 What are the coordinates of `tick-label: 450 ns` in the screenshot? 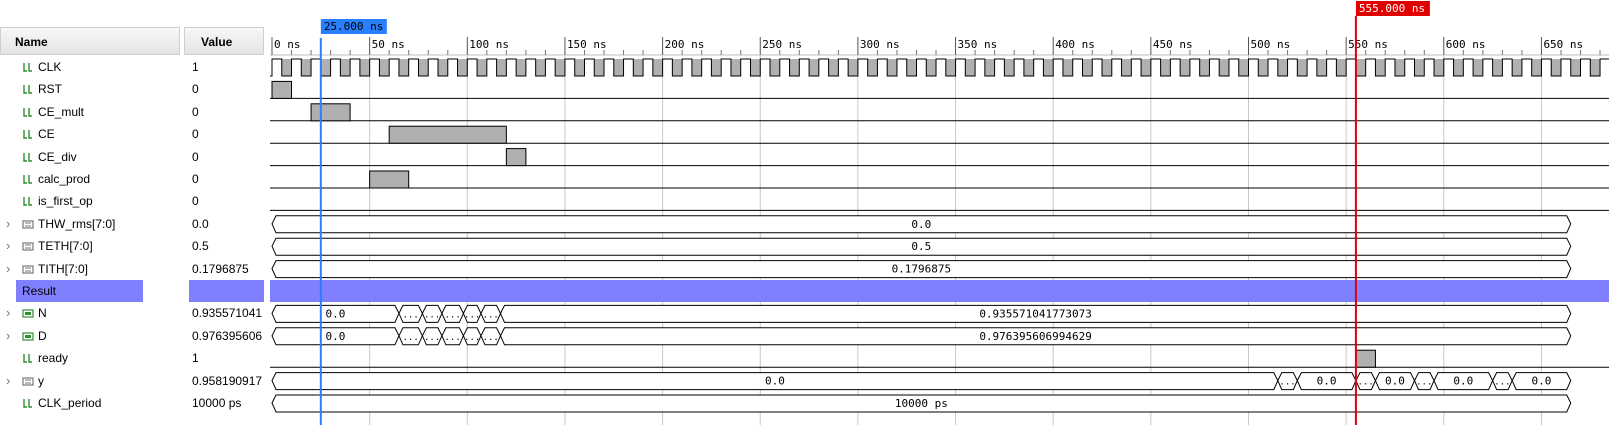 It's located at (1173, 44).